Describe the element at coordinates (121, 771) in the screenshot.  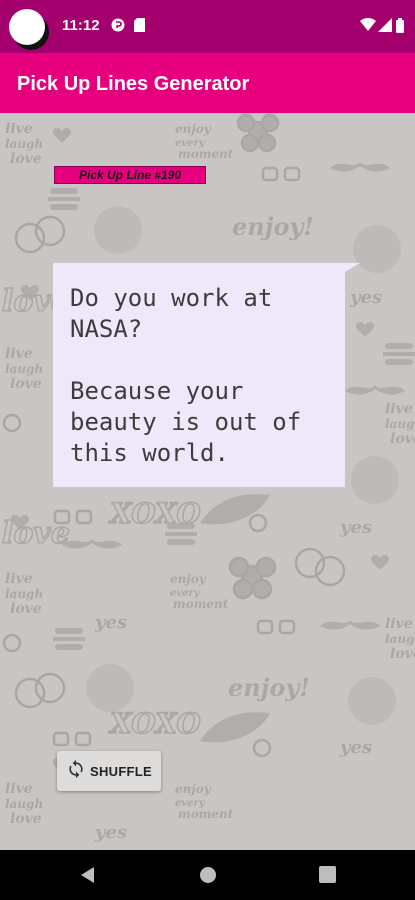
I see `shuffle-label: SHUFFLE` at that location.